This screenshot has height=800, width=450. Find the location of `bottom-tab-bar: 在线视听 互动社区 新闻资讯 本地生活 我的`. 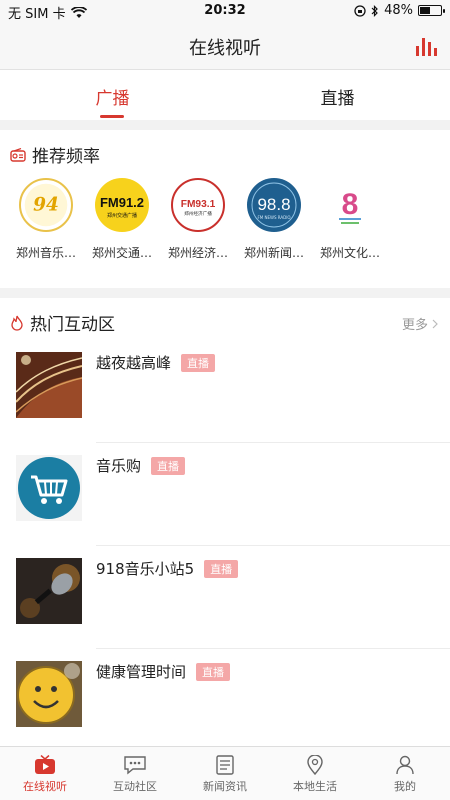

bottom-tab-bar: 在线视听 互动社区 新闻资讯 本地生活 我的 is located at coordinates (225, 773).